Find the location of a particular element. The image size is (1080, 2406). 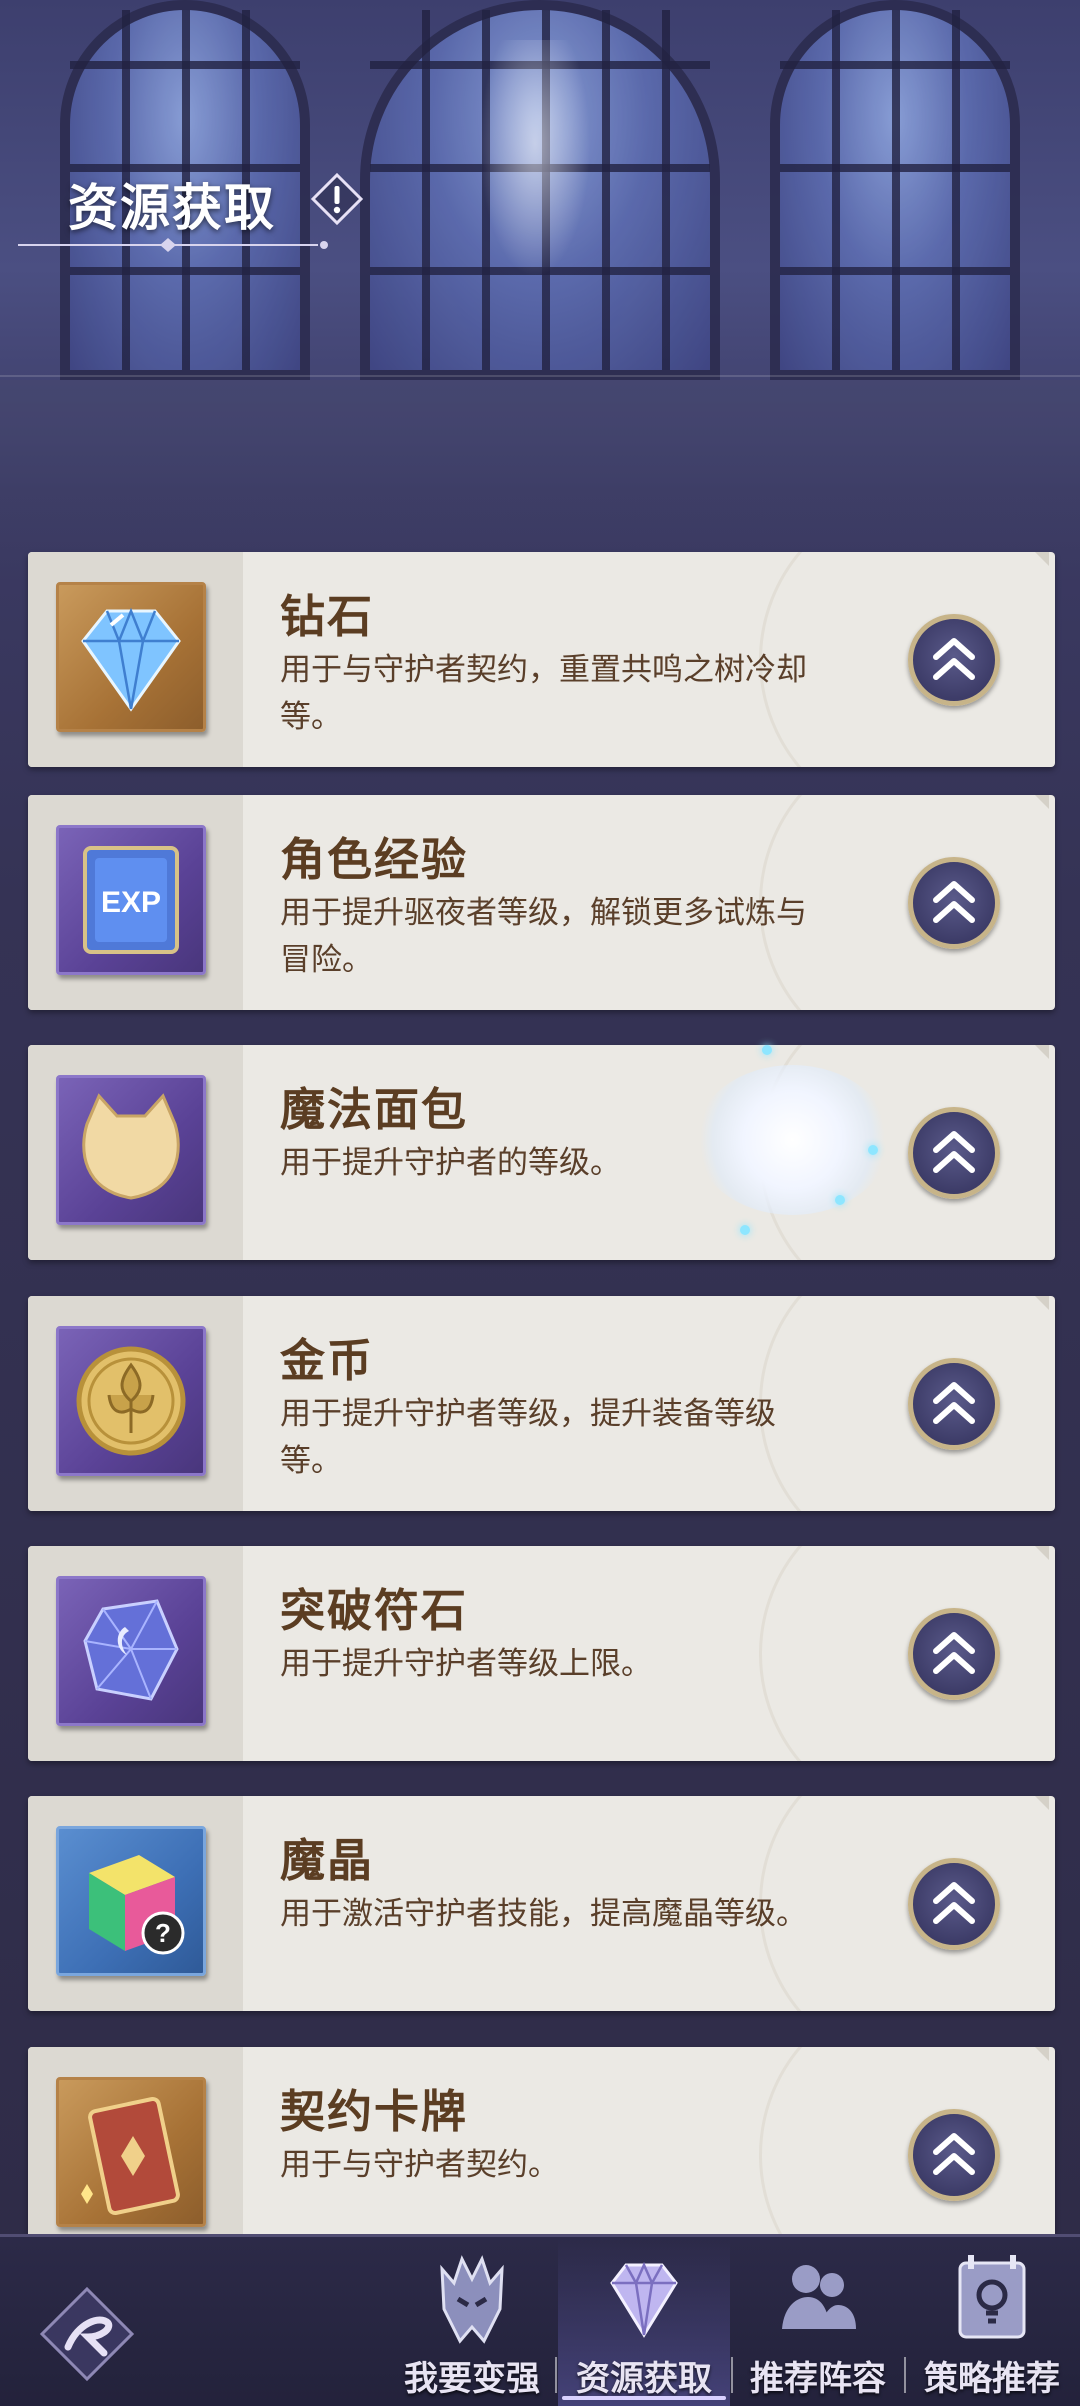

warning-diamond-icon is located at coordinates (337, 199).